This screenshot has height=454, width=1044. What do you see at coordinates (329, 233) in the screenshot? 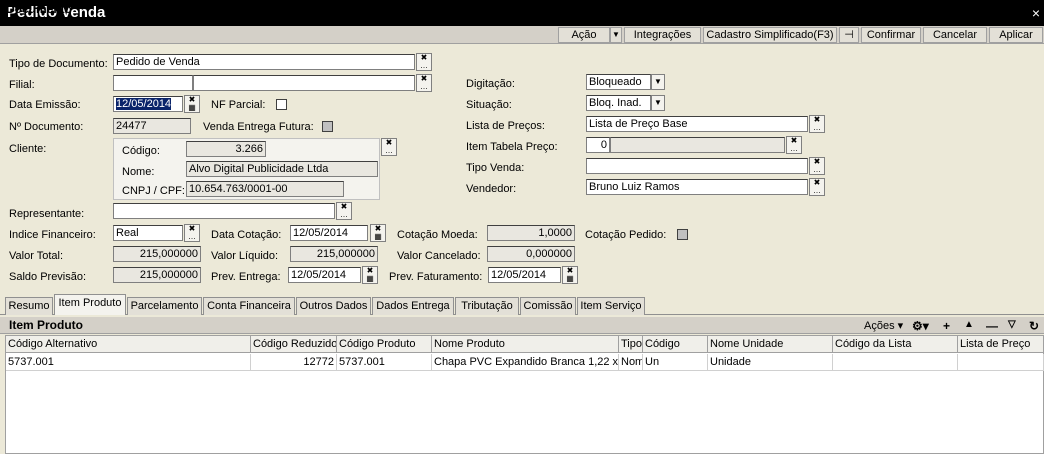
I see `data-cotacao-field: 12/05/2014` at bounding box center [329, 233].